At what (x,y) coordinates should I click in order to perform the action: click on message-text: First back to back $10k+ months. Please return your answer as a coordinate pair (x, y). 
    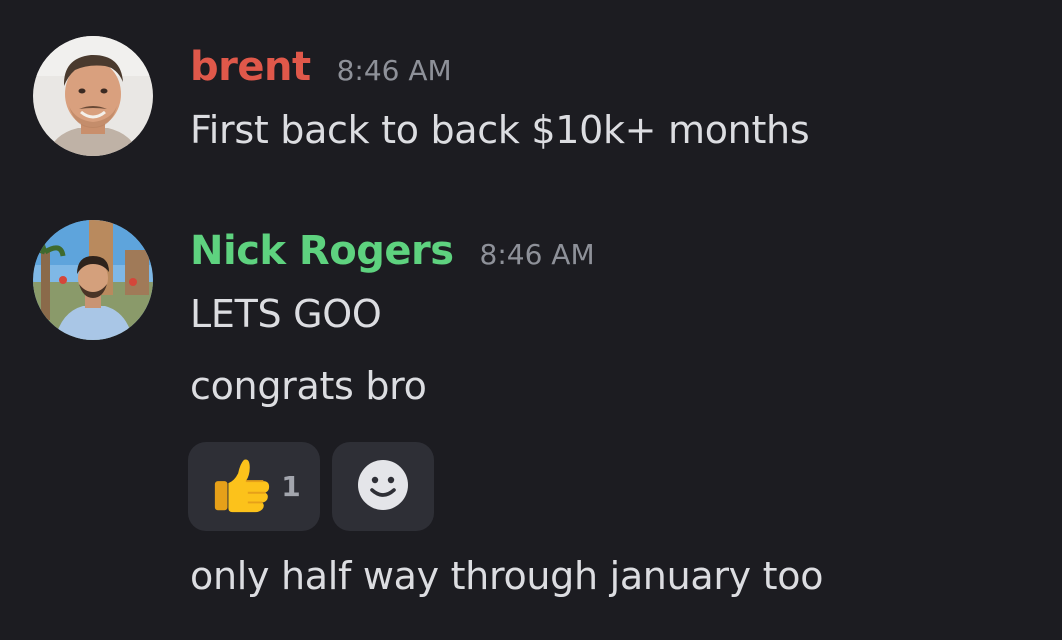
    Looking at the image, I should click on (500, 130).